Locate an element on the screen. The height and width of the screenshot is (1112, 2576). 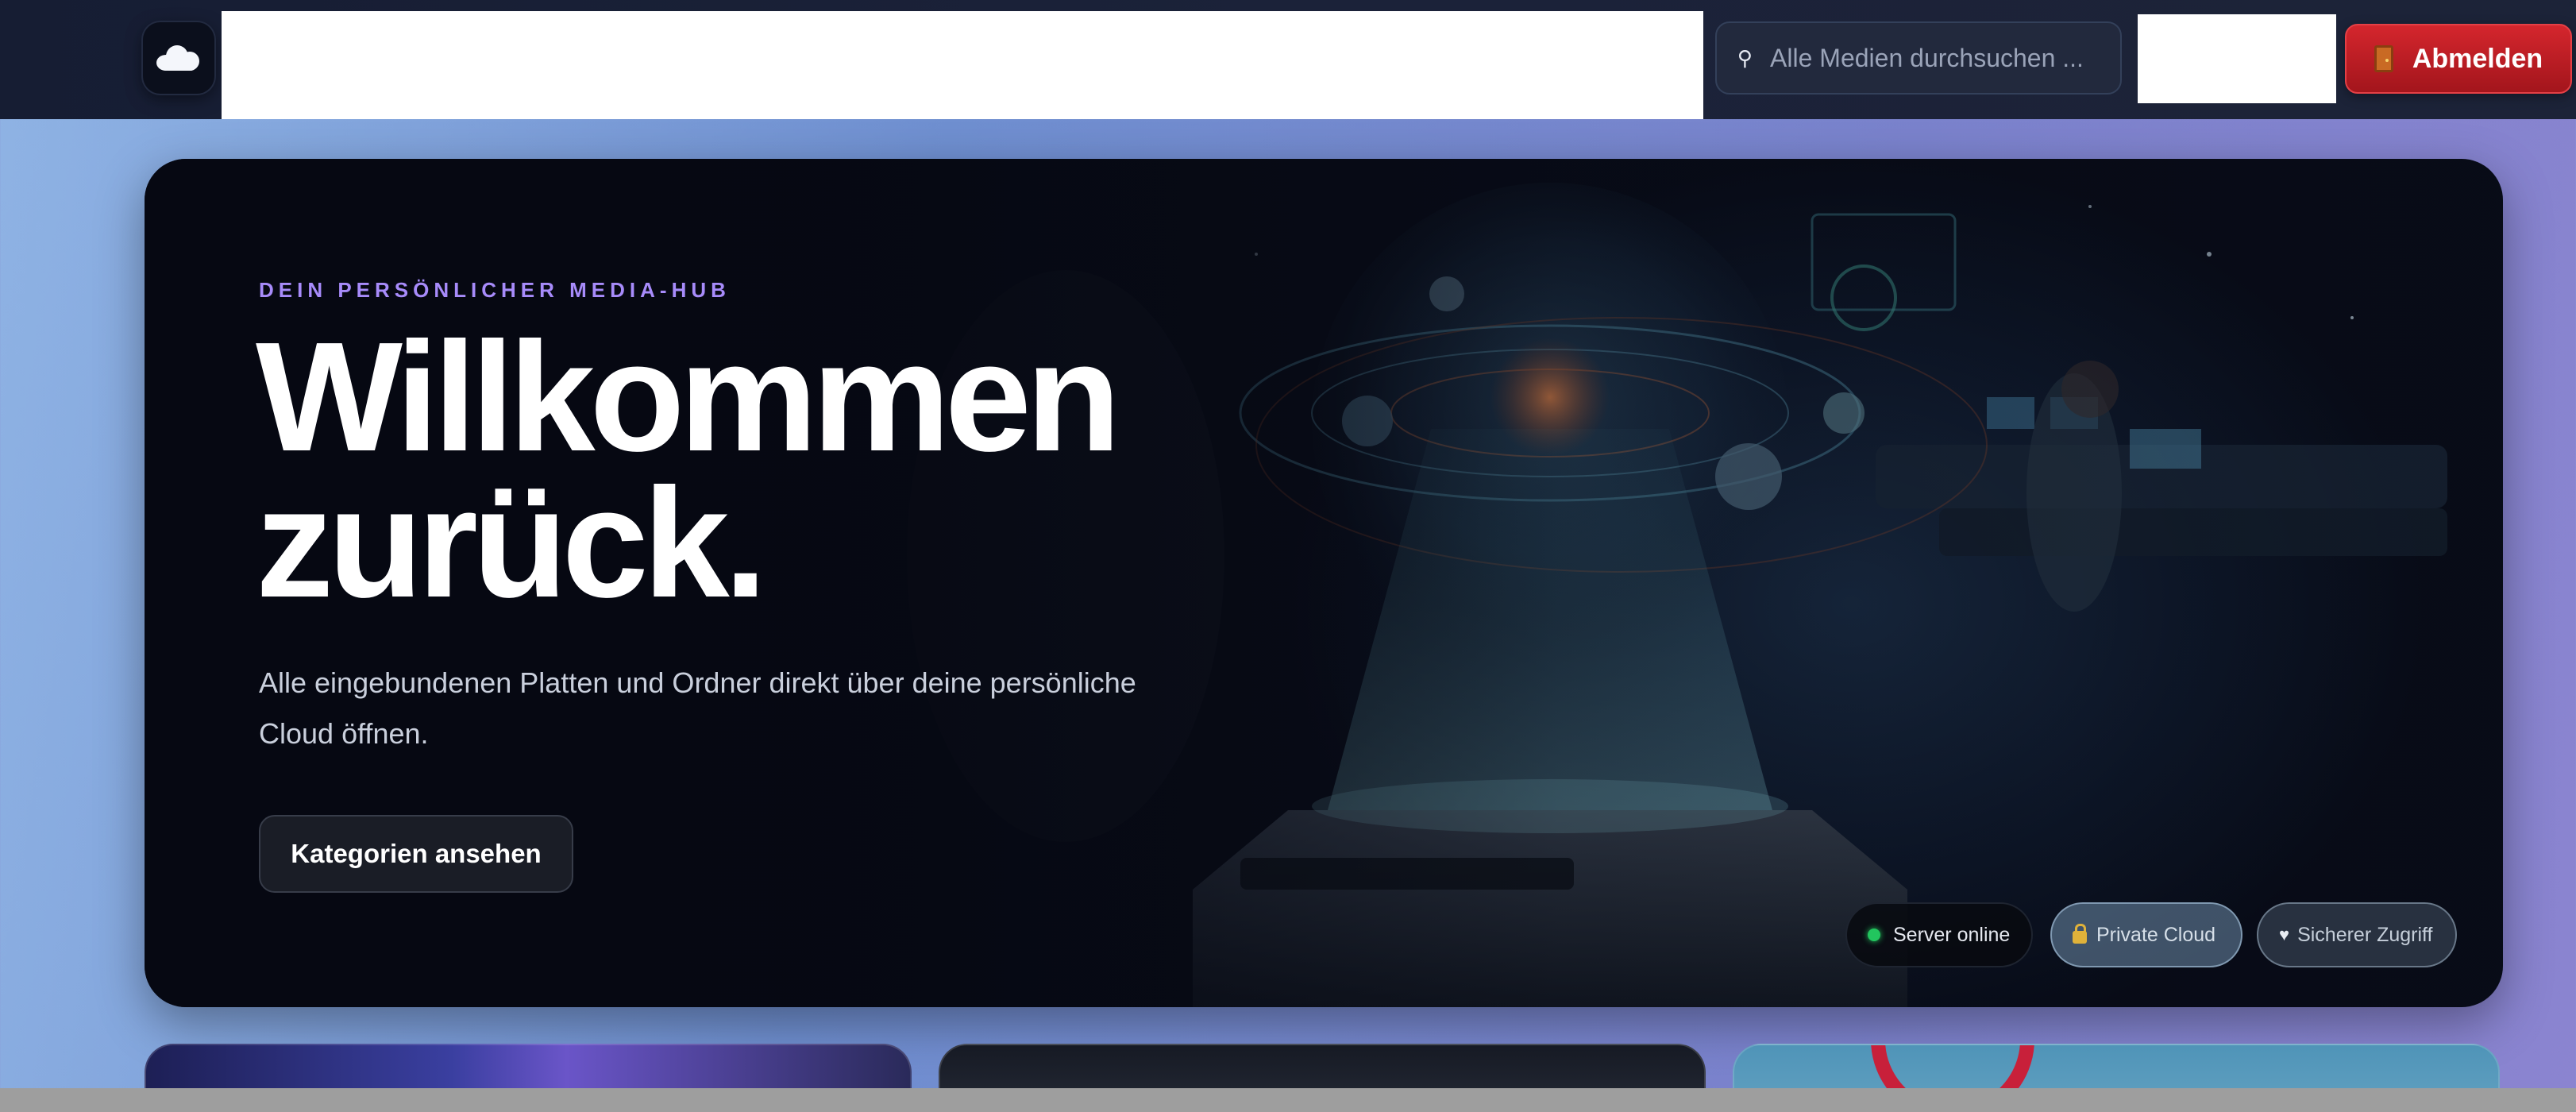
secure-access-chip: ♥ Sicherer Zugriff is located at coordinates (2357, 934).